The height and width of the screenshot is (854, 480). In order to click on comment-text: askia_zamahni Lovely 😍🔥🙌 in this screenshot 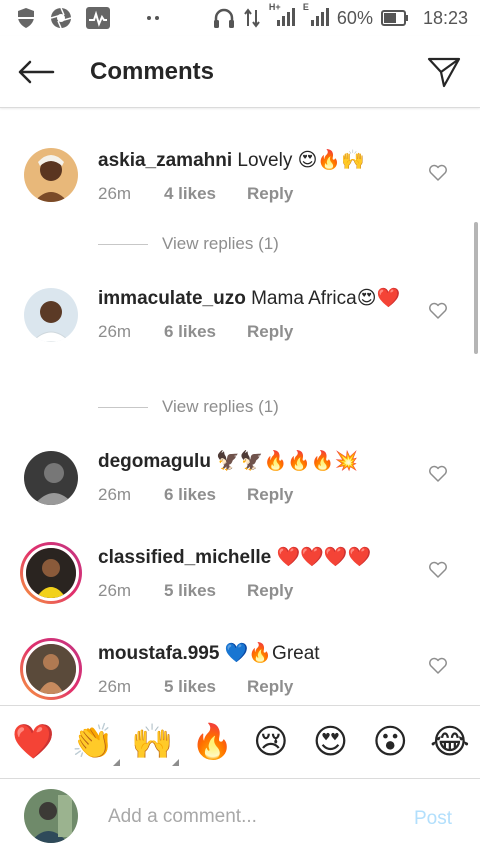, I will do `click(253, 161)`.